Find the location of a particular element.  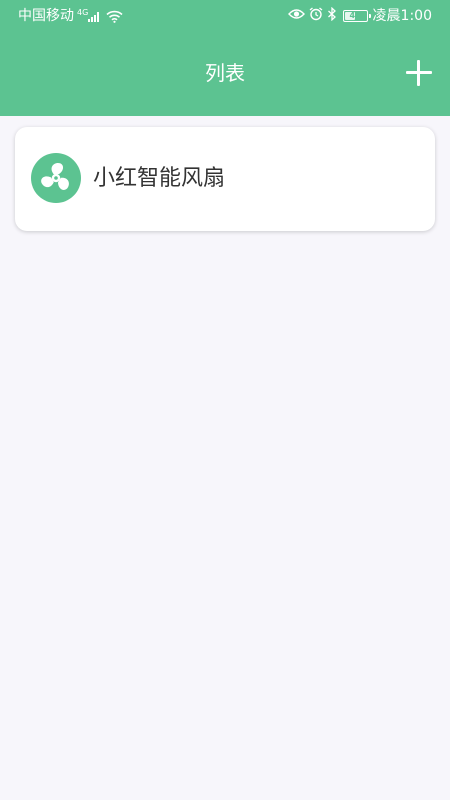

carrier-label: 中国移动 is located at coordinates (46, 16).